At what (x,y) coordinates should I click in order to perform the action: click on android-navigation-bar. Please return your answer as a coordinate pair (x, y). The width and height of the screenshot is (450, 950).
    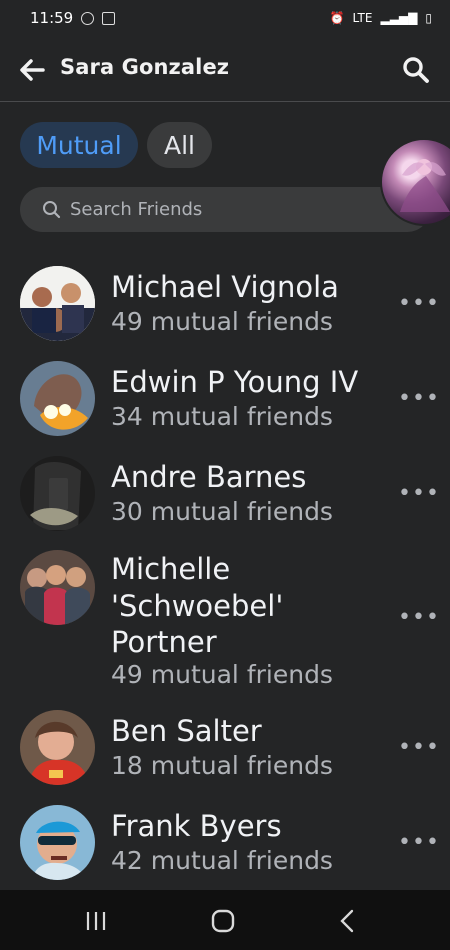
    Looking at the image, I should click on (225, 920).